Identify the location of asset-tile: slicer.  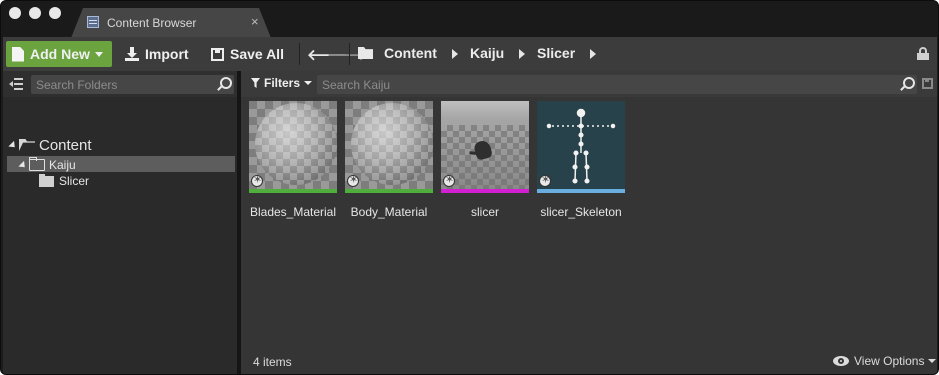
(485, 160).